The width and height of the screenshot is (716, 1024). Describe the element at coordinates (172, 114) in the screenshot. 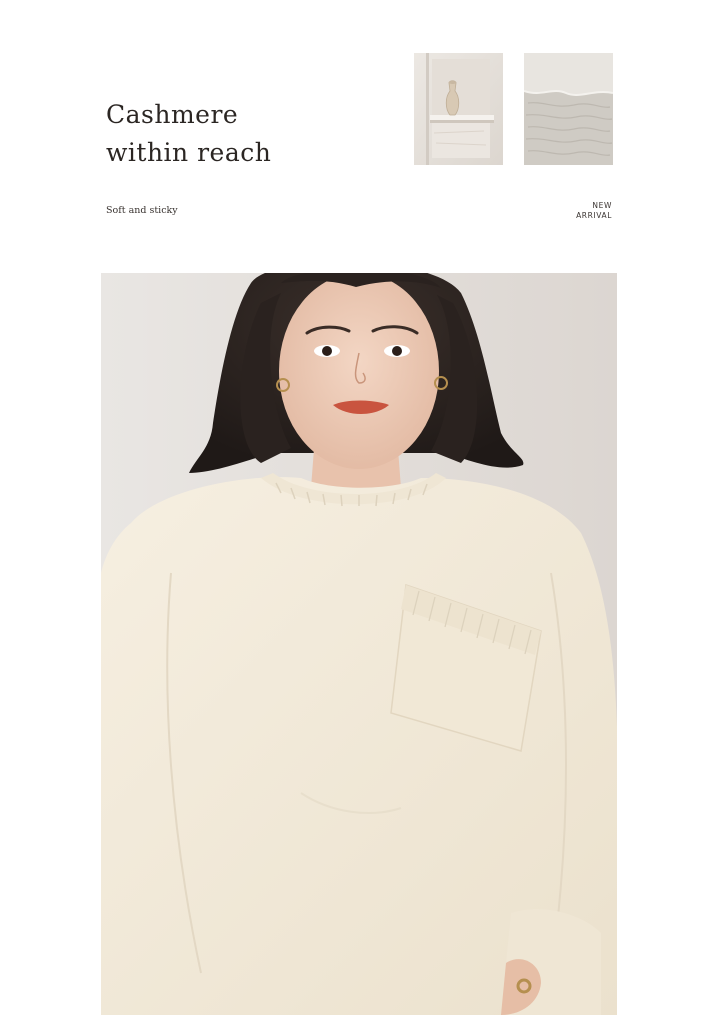

I see `headline-line-1: Cashmere` at that location.